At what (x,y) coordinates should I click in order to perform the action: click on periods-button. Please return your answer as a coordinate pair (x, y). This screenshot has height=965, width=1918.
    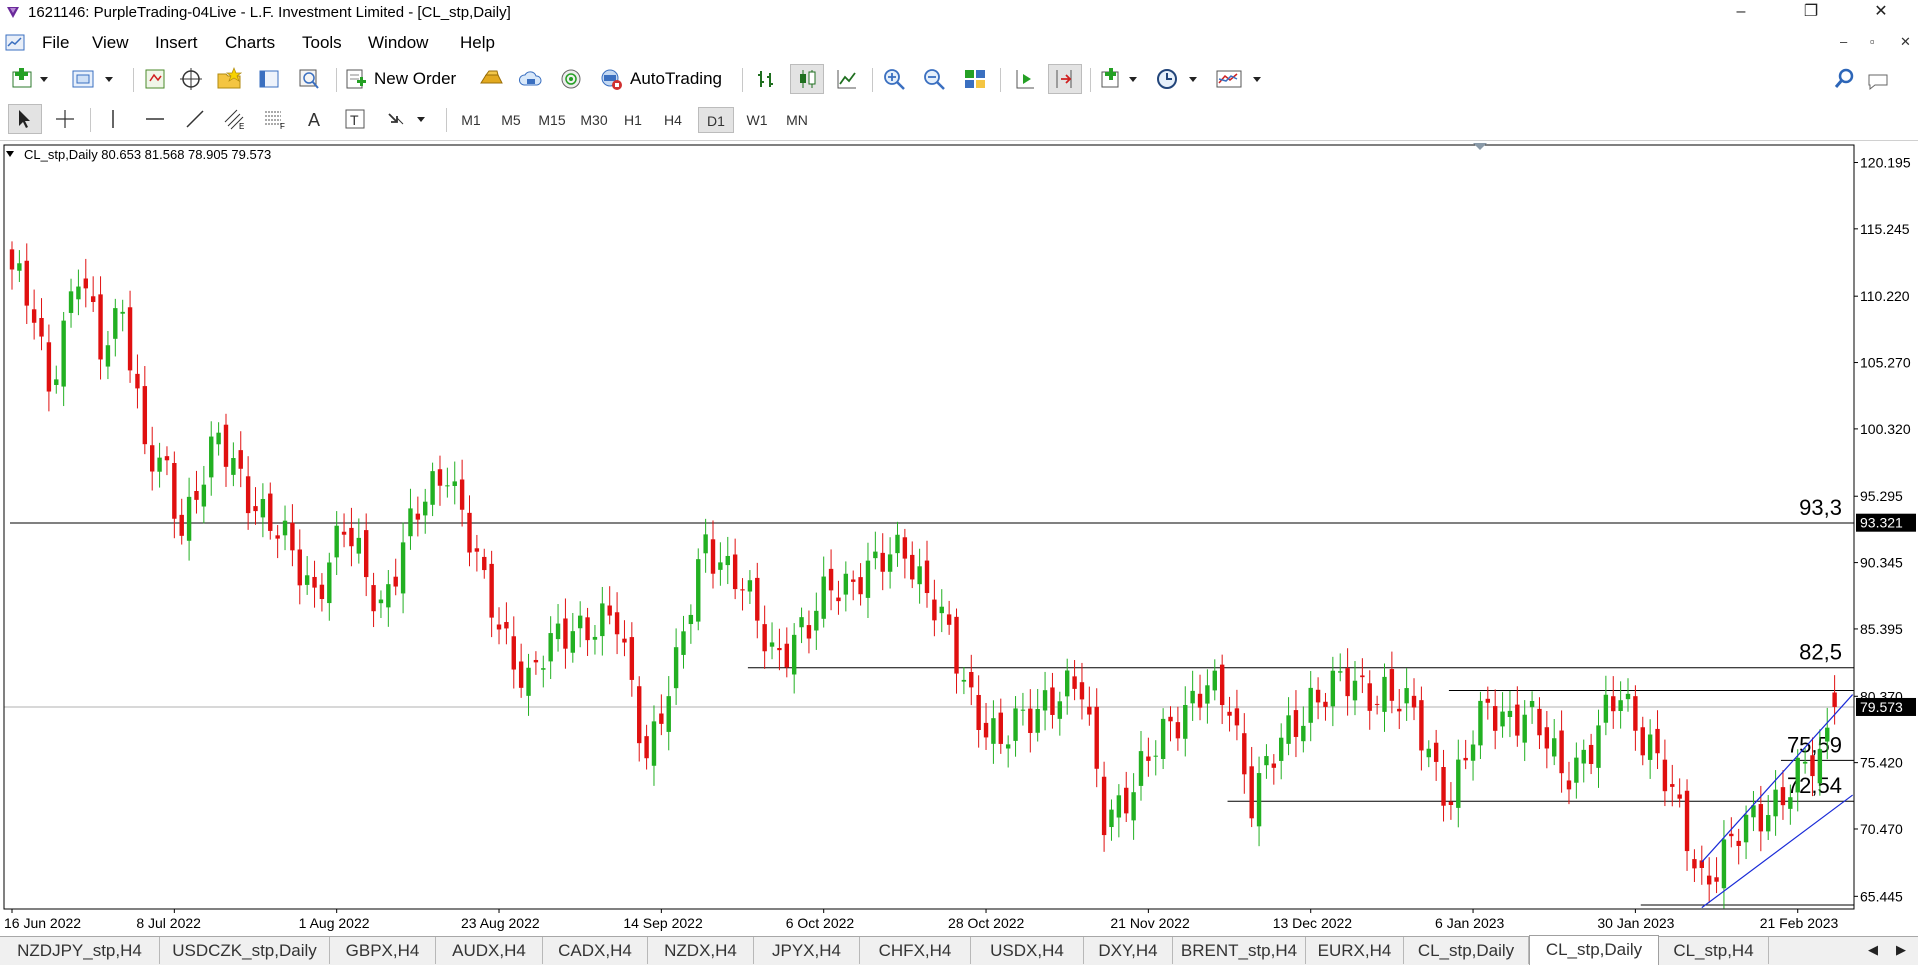
    Looking at the image, I should click on (1180, 79).